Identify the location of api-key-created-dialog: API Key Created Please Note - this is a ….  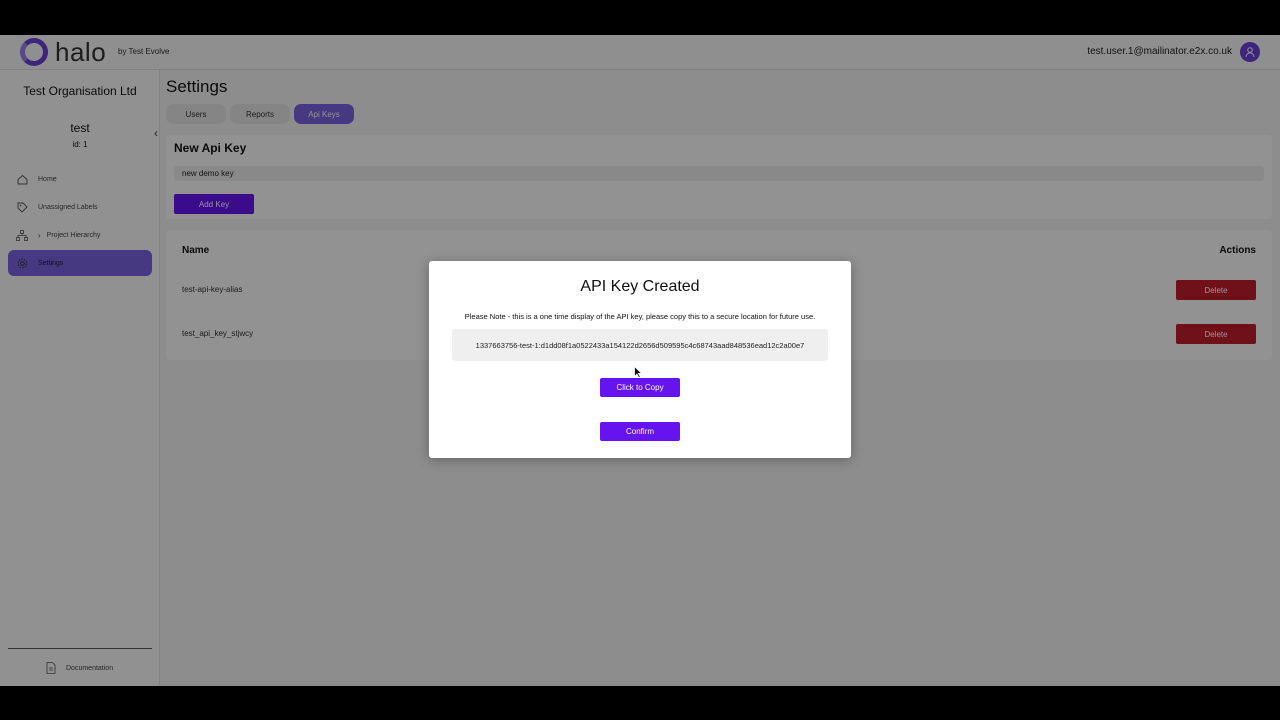
(640, 359).